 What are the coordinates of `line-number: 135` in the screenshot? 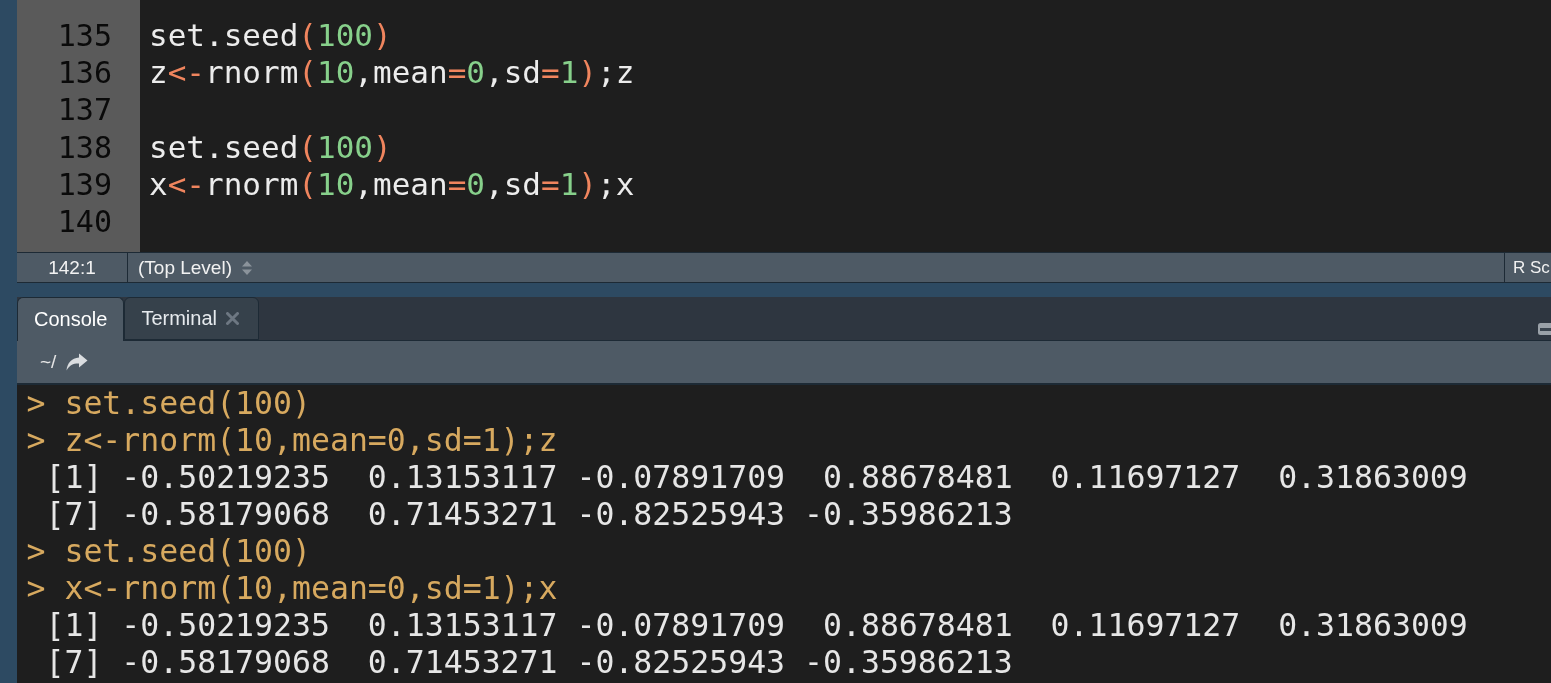 It's located at (84, 36).